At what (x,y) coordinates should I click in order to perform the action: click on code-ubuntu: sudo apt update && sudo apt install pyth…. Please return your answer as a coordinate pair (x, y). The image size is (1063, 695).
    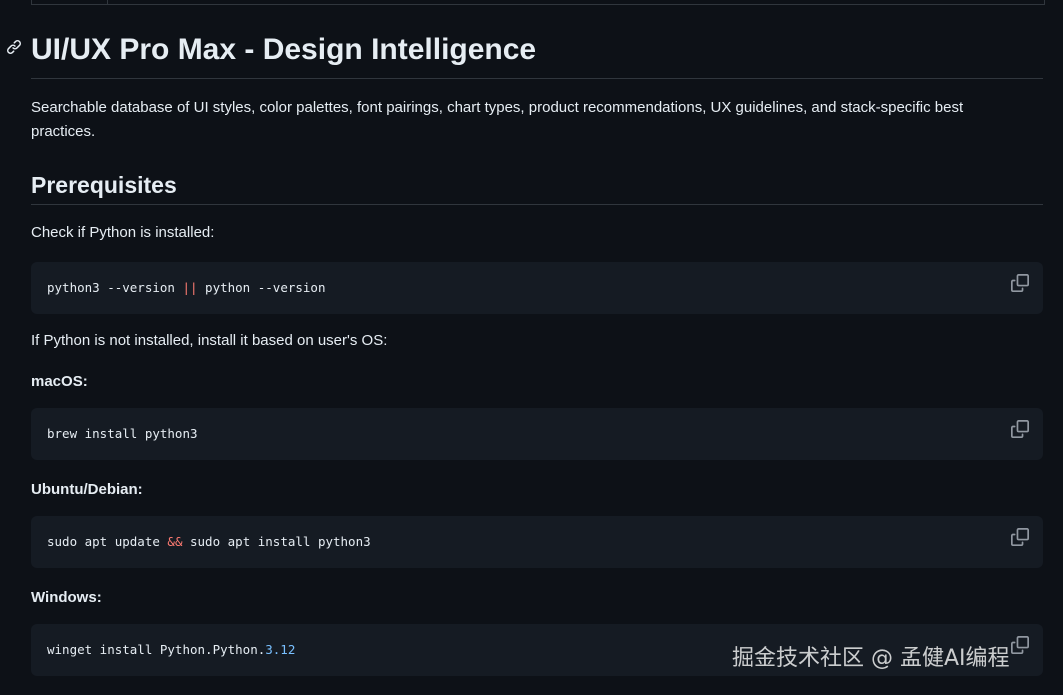
    Looking at the image, I should click on (209, 542).